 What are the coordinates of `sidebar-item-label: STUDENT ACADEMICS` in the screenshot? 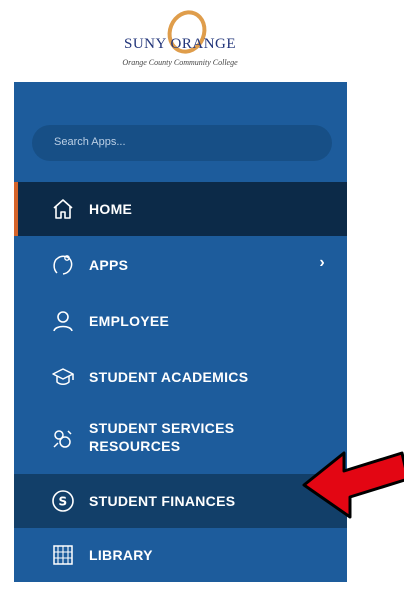 It's located at (169, 377).